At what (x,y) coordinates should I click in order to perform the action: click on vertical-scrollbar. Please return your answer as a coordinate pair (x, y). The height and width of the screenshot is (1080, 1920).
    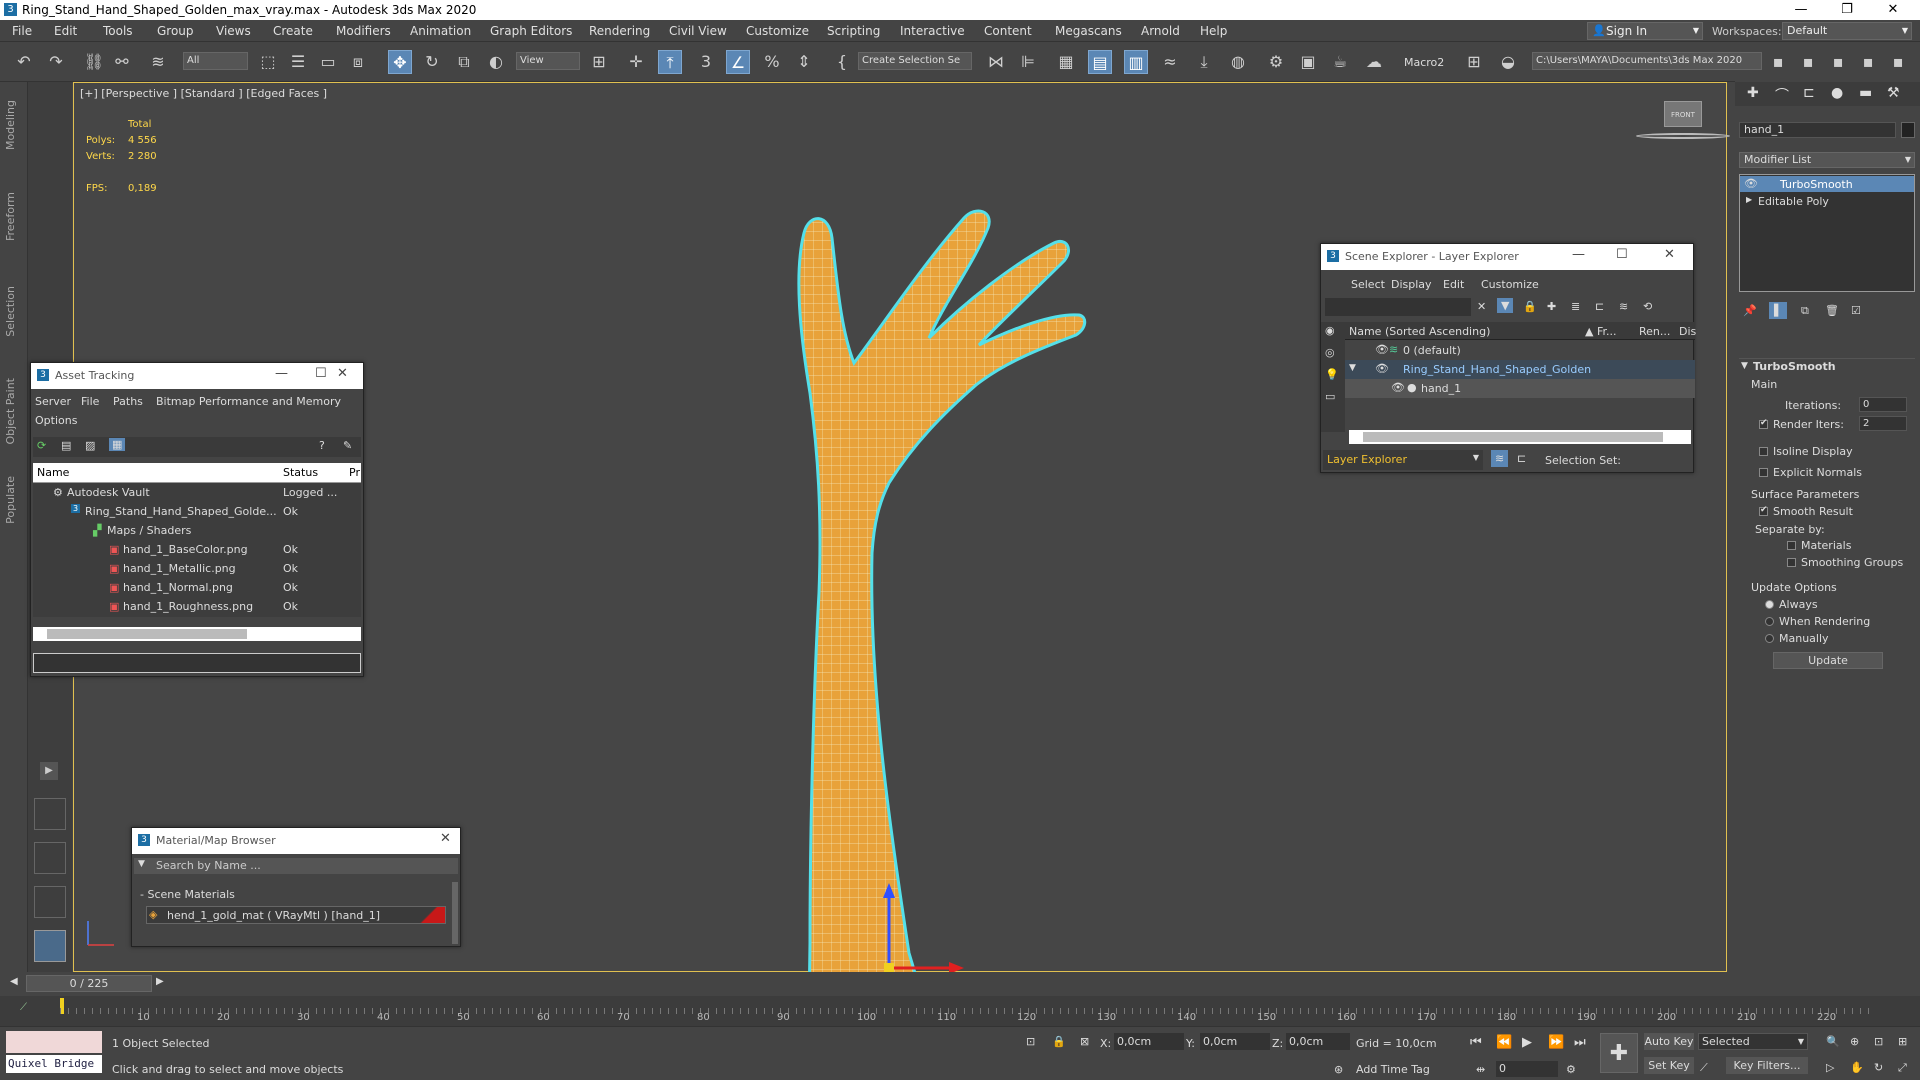
    Looking at the image, I should click on (455, 913).